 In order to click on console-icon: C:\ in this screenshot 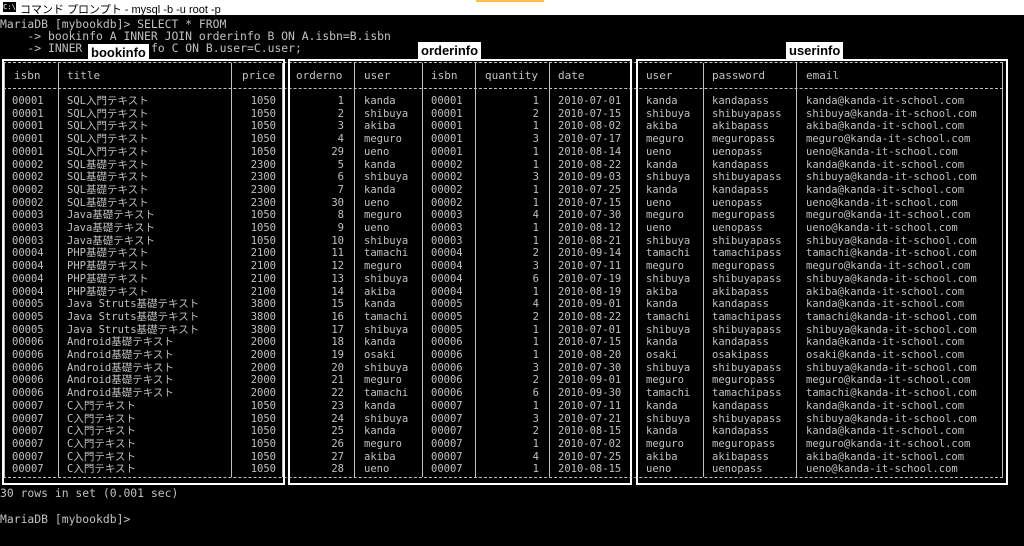, I will do `click(9, 7)`.